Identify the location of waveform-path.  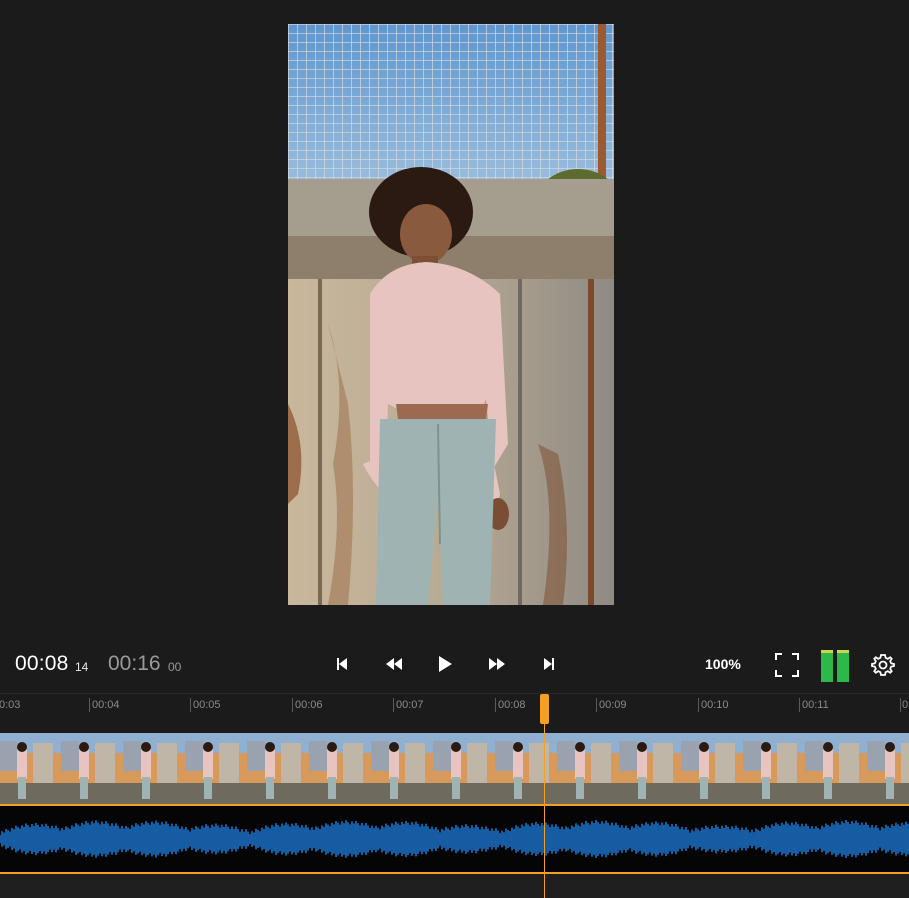
(454, 839).